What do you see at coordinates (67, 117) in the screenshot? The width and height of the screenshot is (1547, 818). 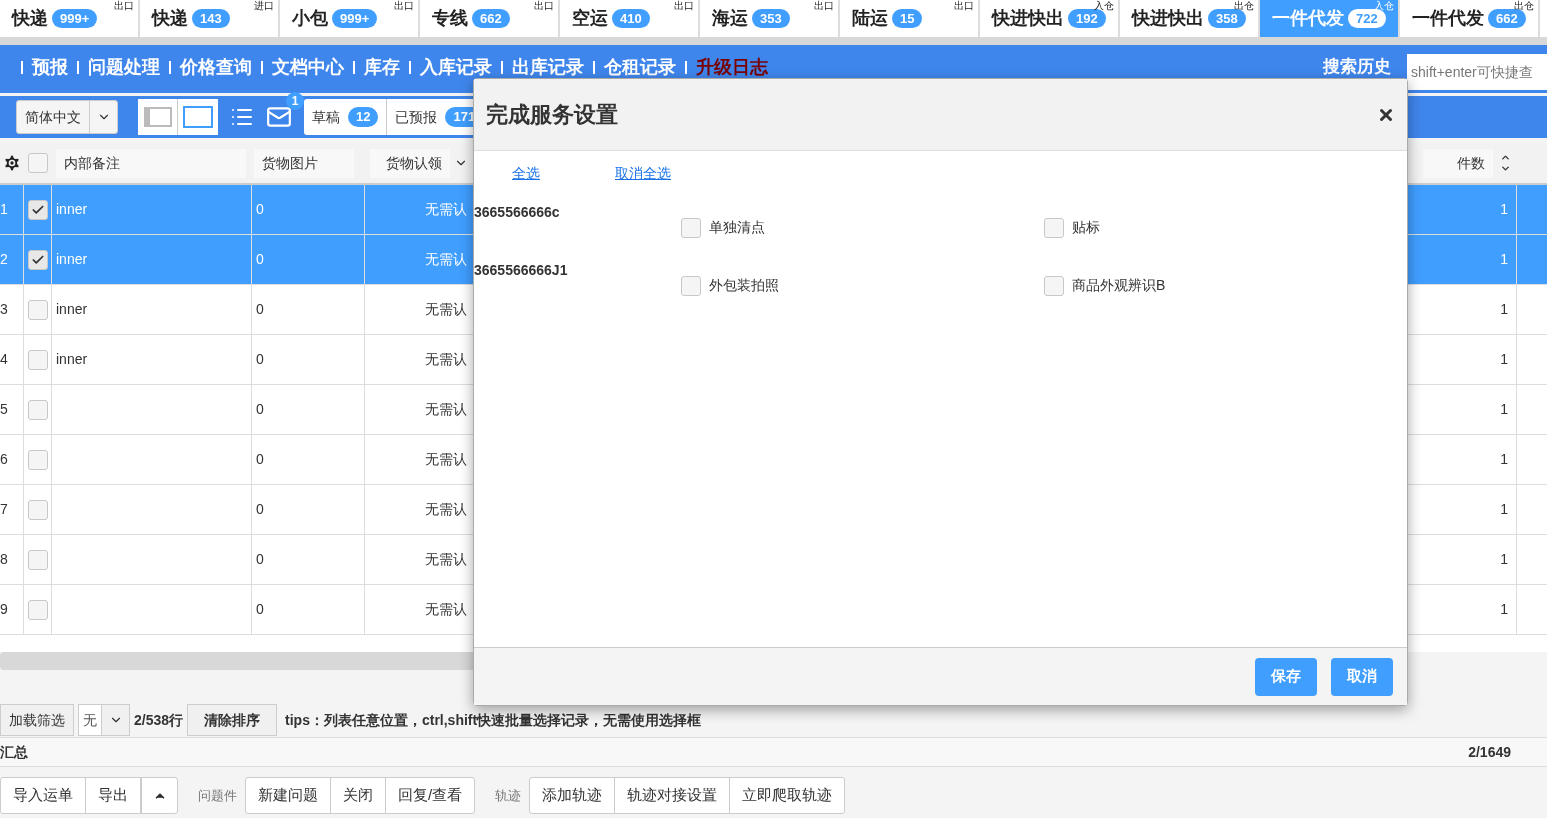 I see `language-select: 简体中文` at bounding box center [67, 117].